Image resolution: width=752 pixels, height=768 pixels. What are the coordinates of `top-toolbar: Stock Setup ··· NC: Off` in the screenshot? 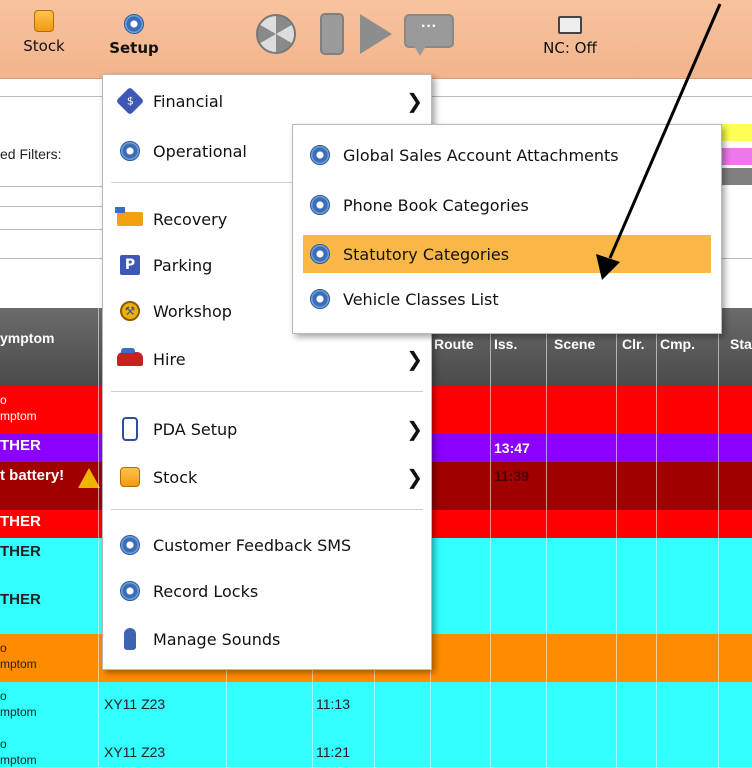 It's located at (376, 39).